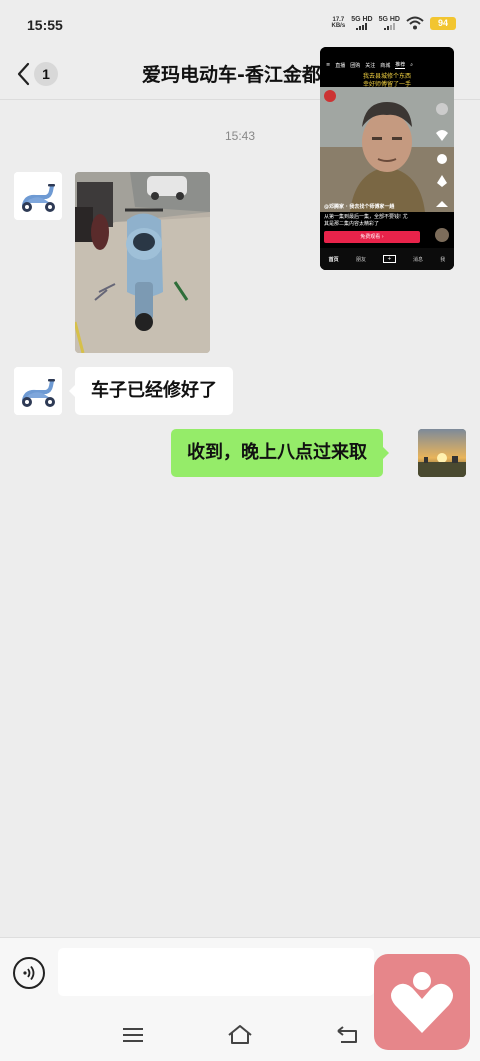  What do you see at coordinates (442, 259) in the screenshot?
I see `video-nav-me: 我` at bounding box center [442, 259].